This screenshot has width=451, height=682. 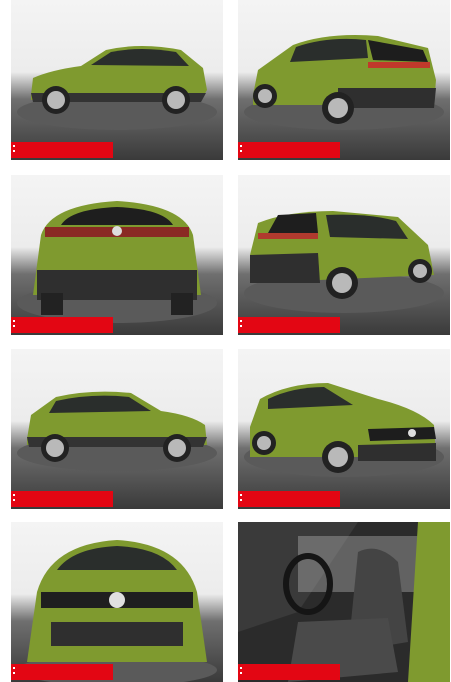 I want to click on photo-side-left, so click(x=117, y=80).